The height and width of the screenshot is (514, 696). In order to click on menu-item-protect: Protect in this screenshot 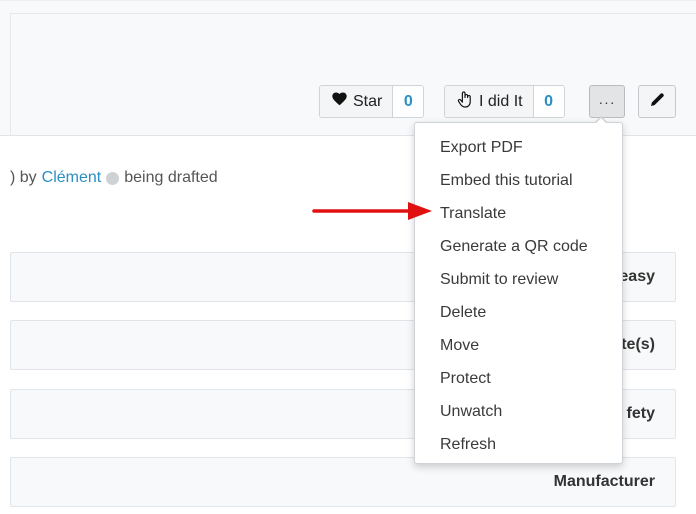, I will do `click(518, 378)`.